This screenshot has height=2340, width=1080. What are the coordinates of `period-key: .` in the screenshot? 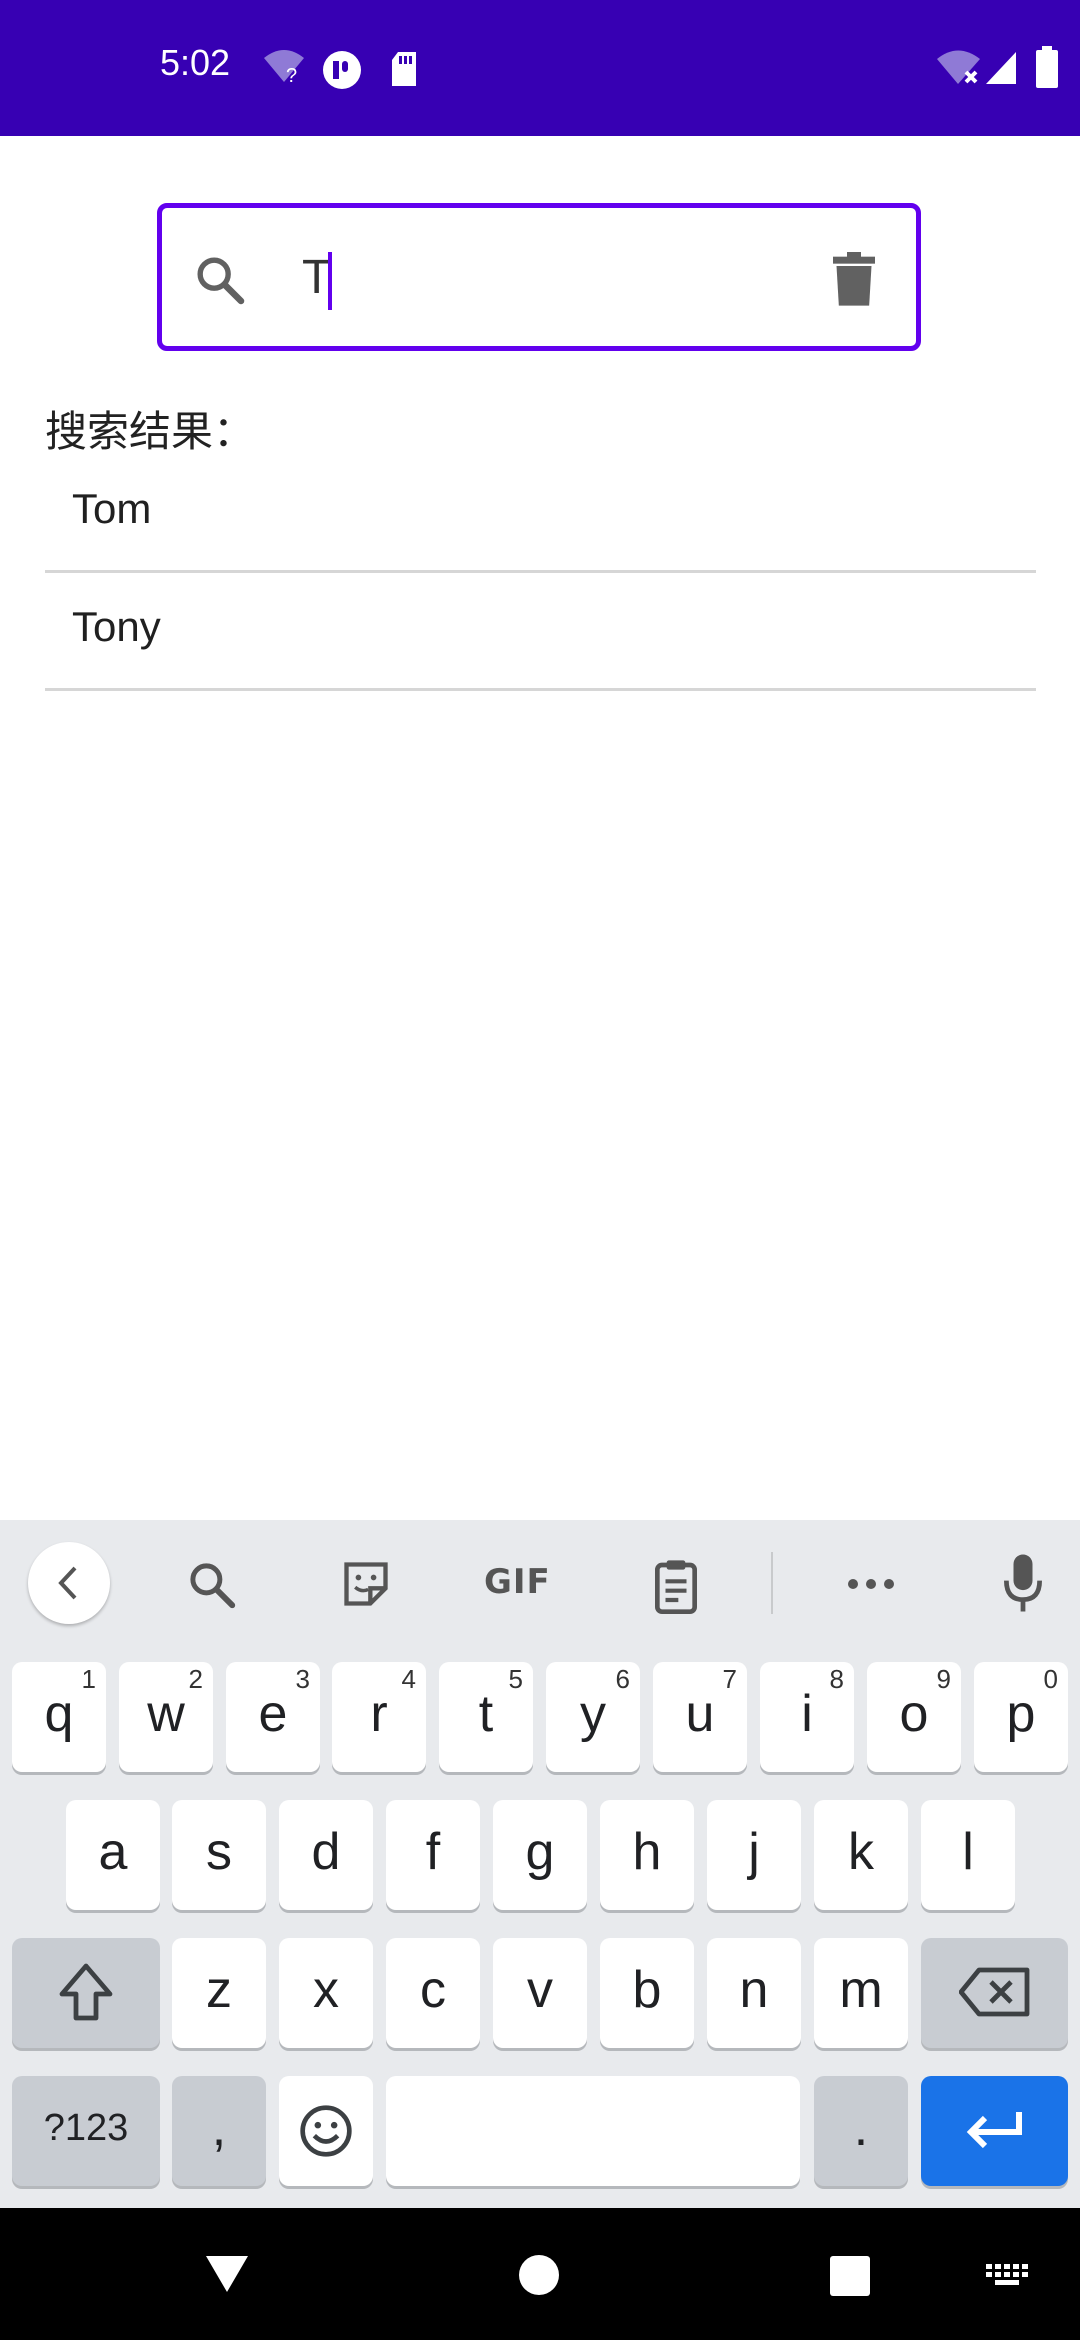 It's located at (861, 2131).